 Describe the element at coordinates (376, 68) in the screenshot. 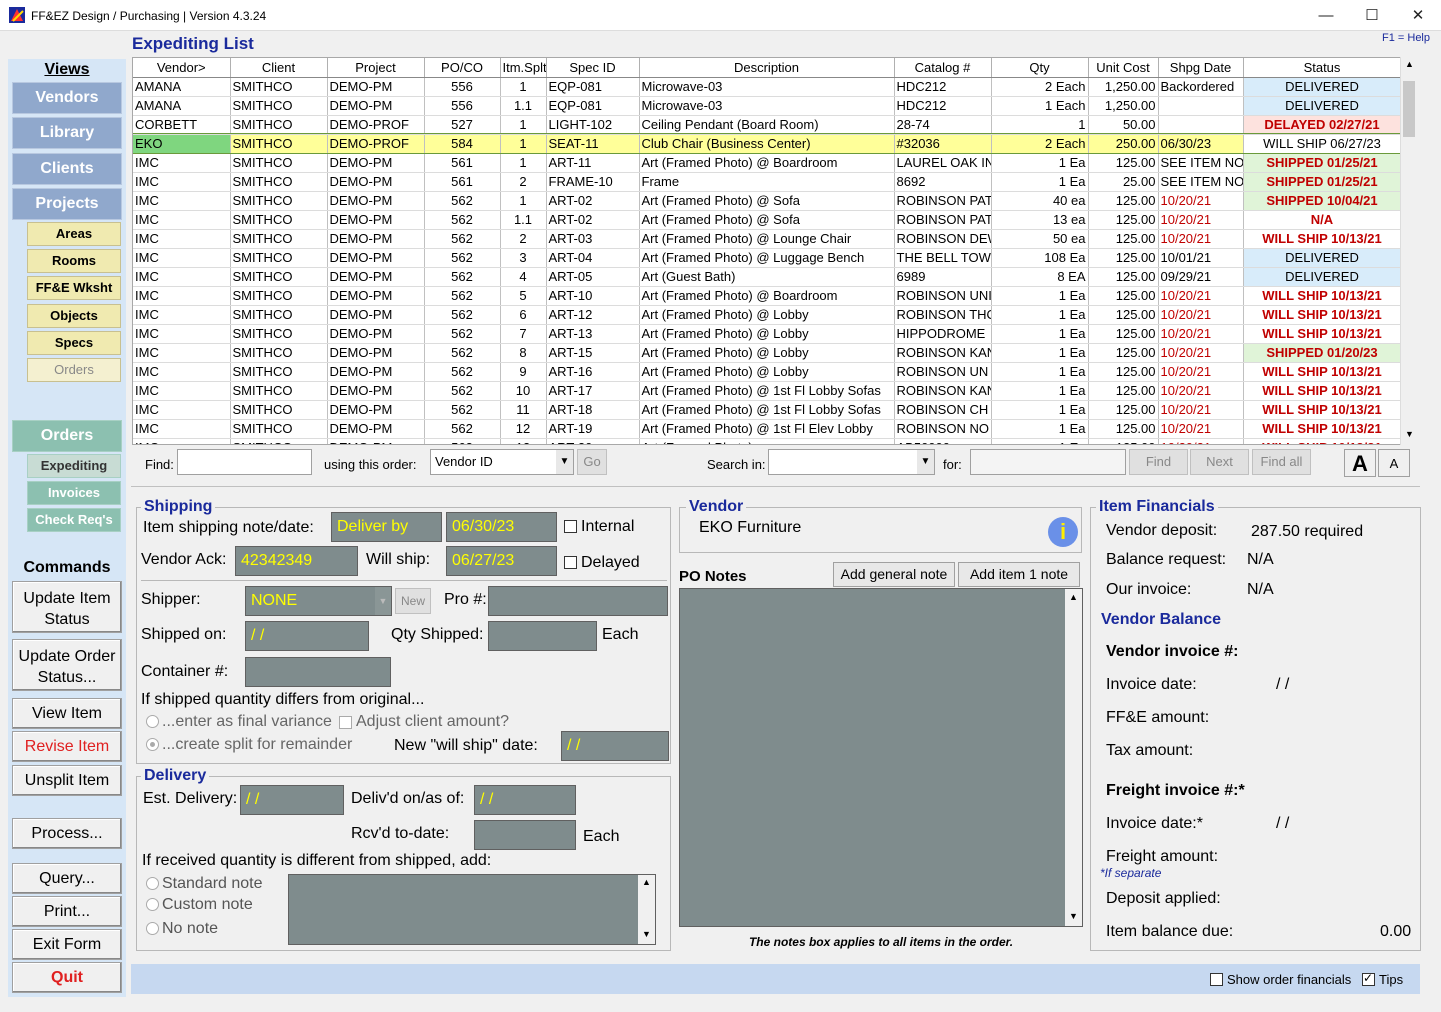

I see `column-header: Project` at that location.